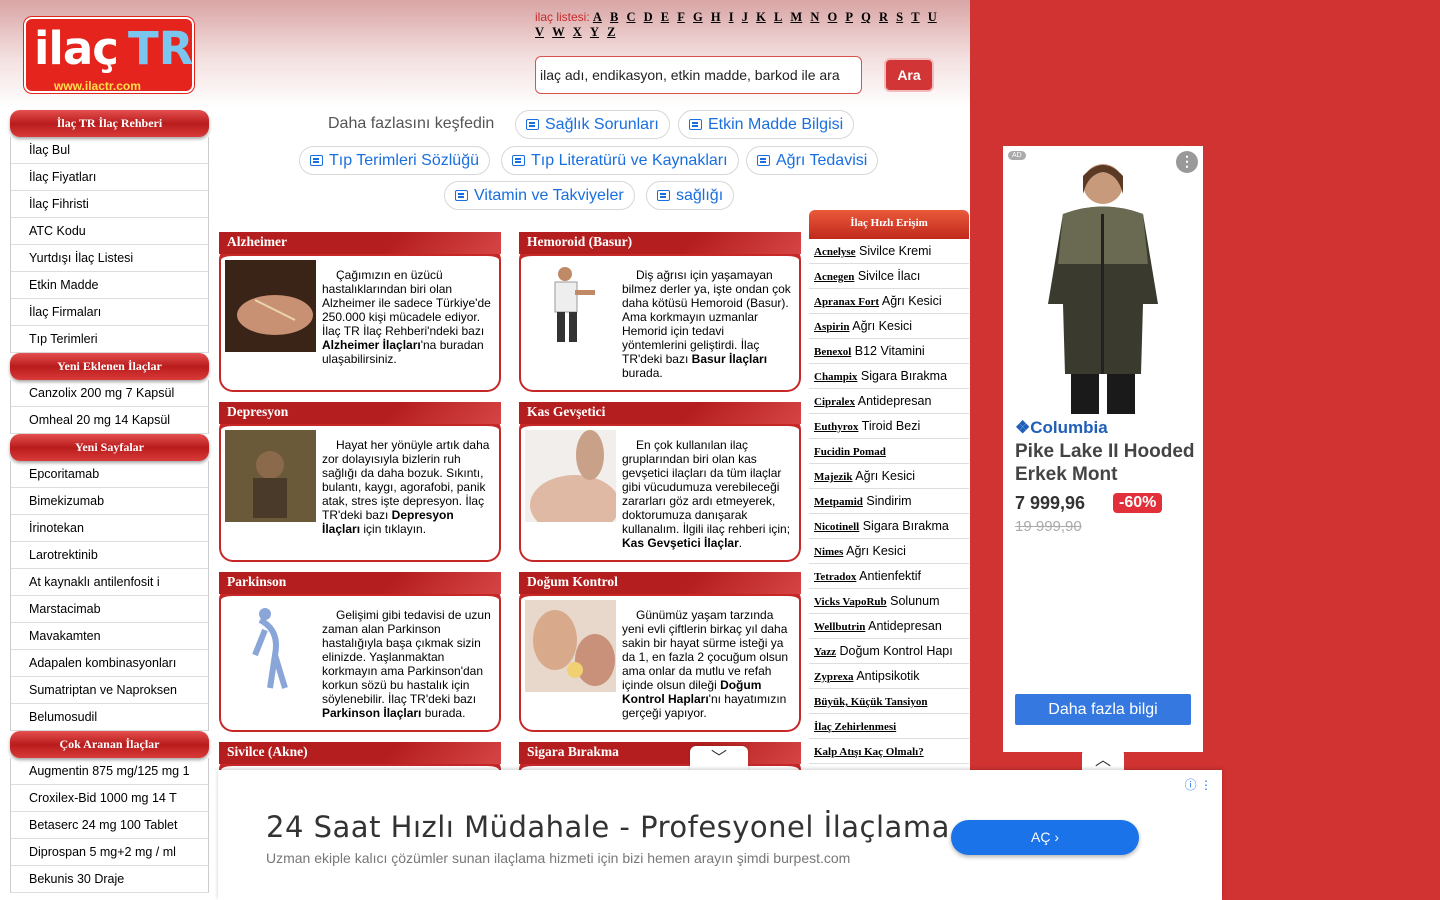 The height and width of the screenshot is (900, 1440). I want to click on quick-access-link: Vicks VapoRub, so click(850, 602).